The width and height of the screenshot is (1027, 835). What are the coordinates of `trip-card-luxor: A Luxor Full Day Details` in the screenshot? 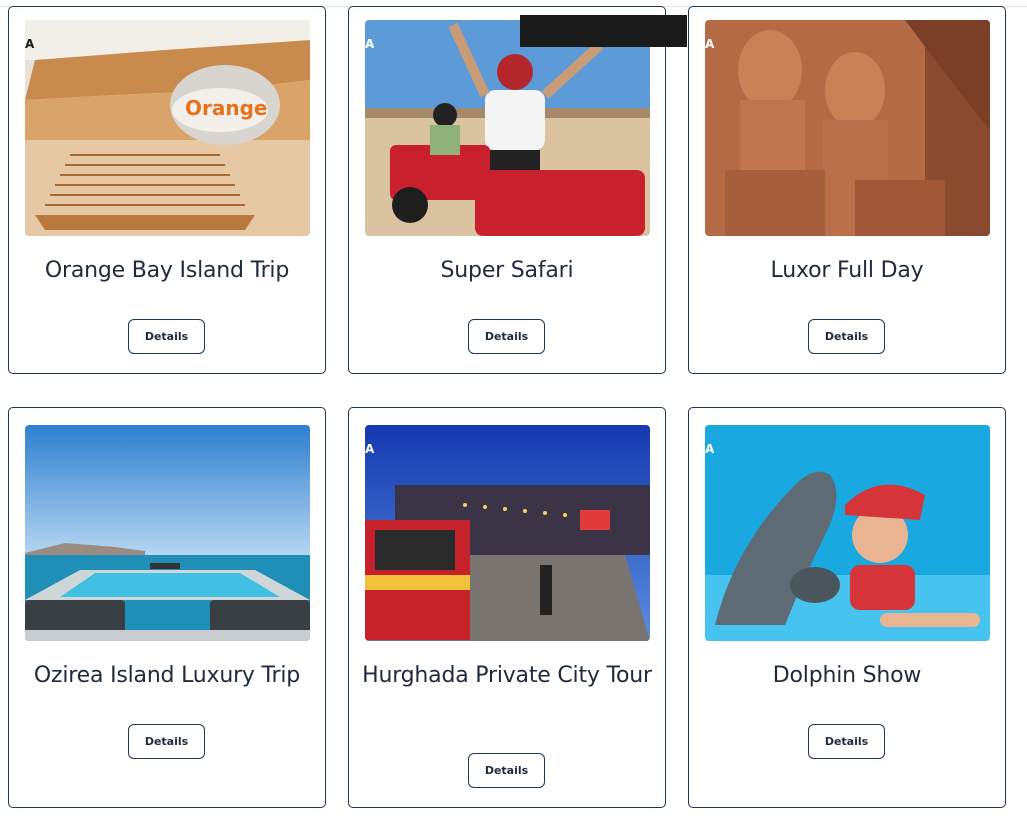 It's located at (847, 190).